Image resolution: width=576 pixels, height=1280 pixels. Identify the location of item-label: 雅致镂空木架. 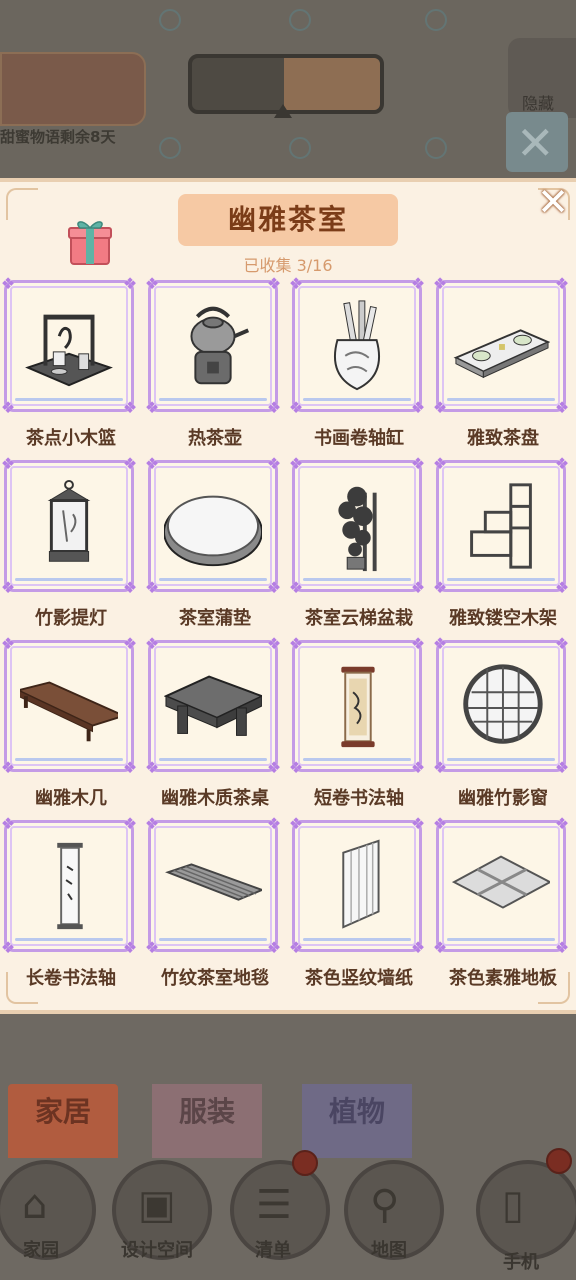
(503, 618).